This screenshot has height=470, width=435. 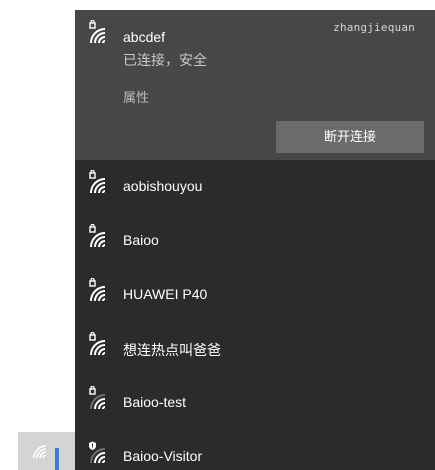 I want to click on watermark: zhangjiequan, so click(x=374, y=27).